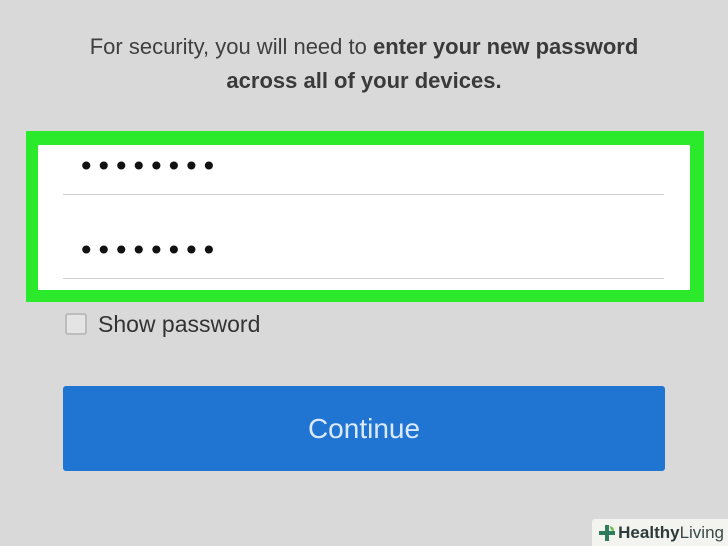  I want to click on show-password-toggle: Show password, so click(162, 324).